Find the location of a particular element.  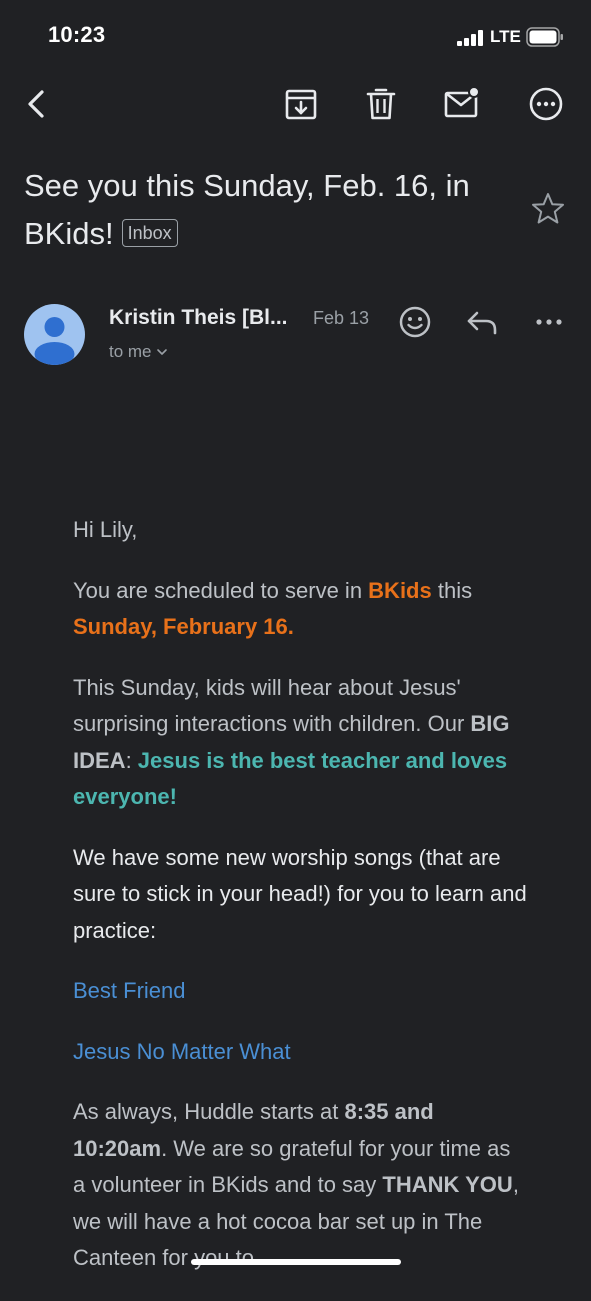

ministry-name: BKids is located at coordinates (400, 590).